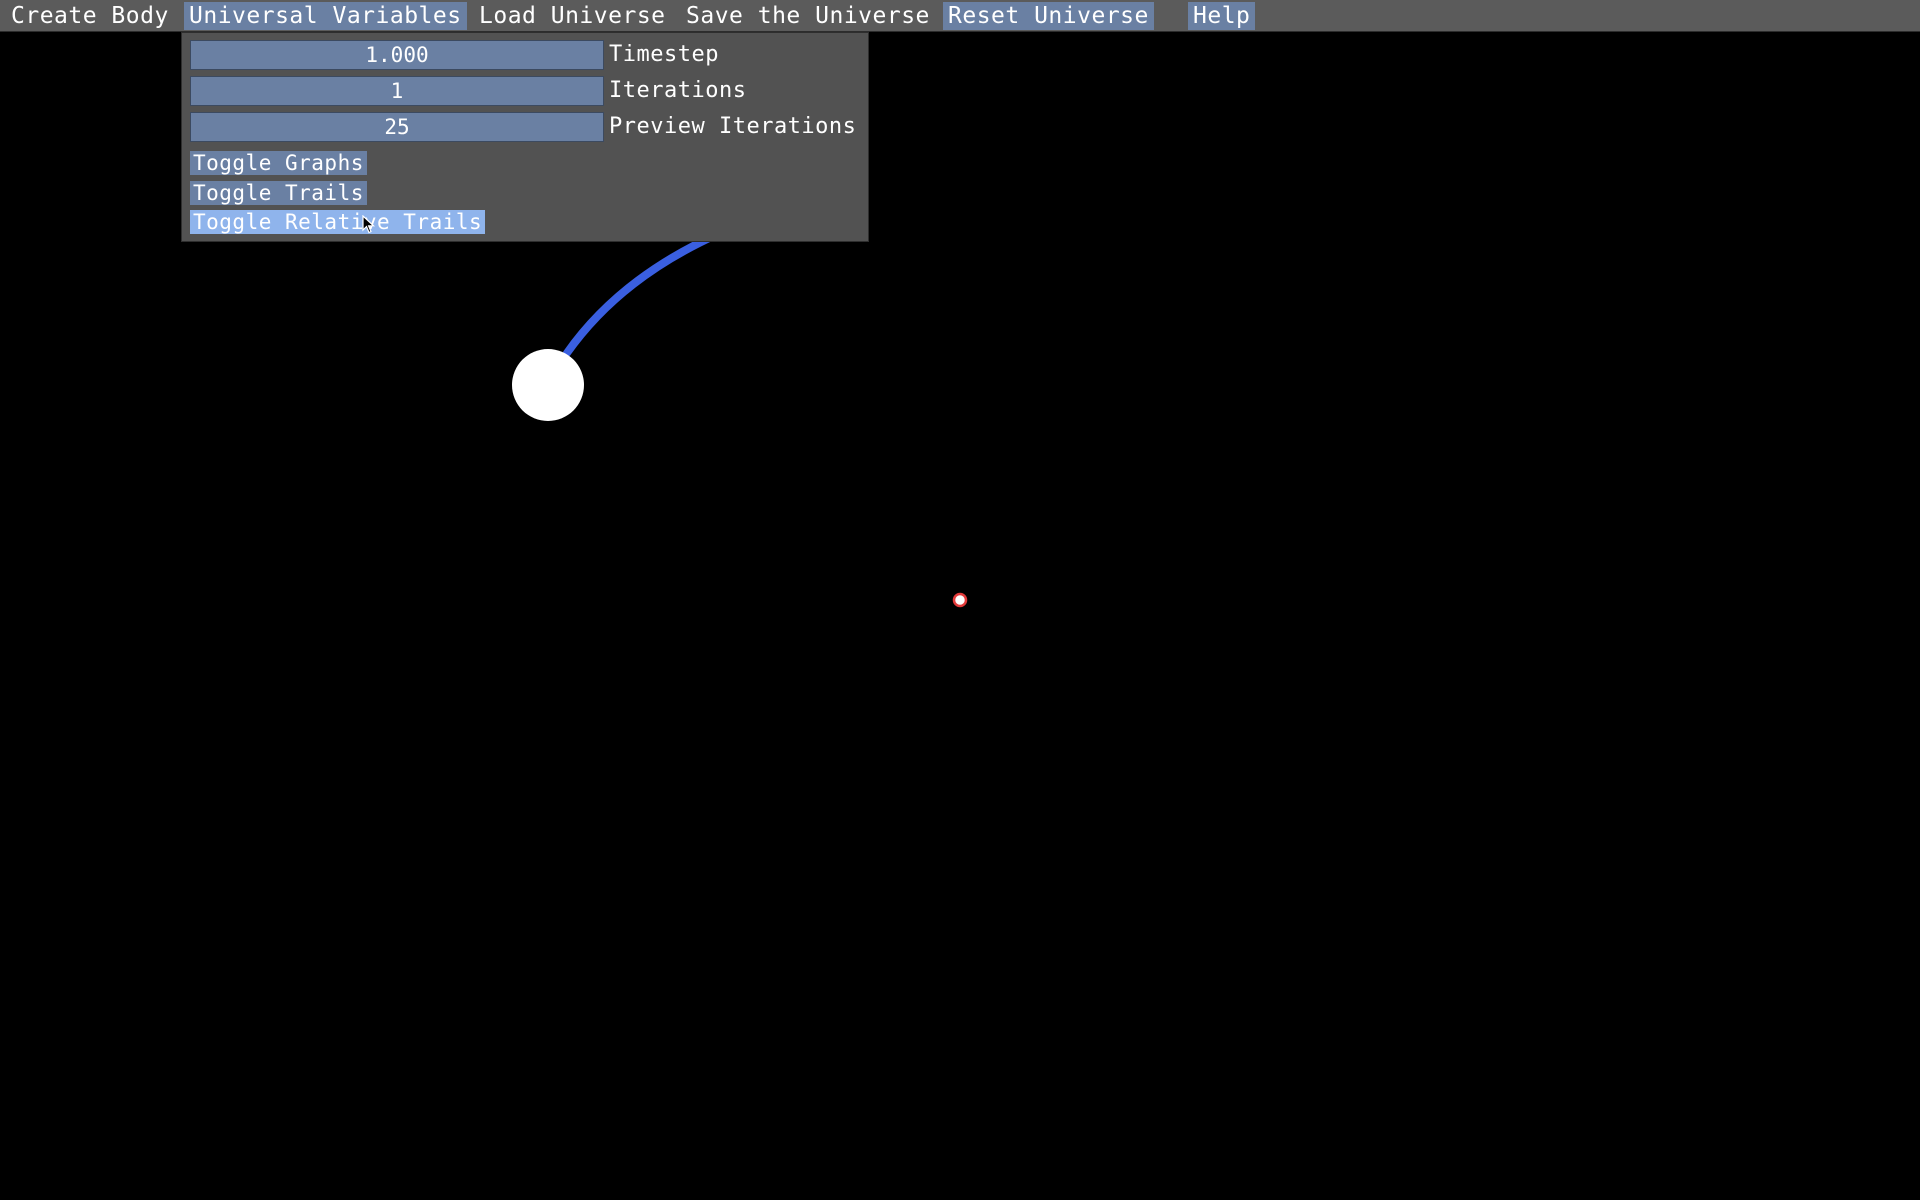  I want to click on preview-iterations-input, so click(397, 127).